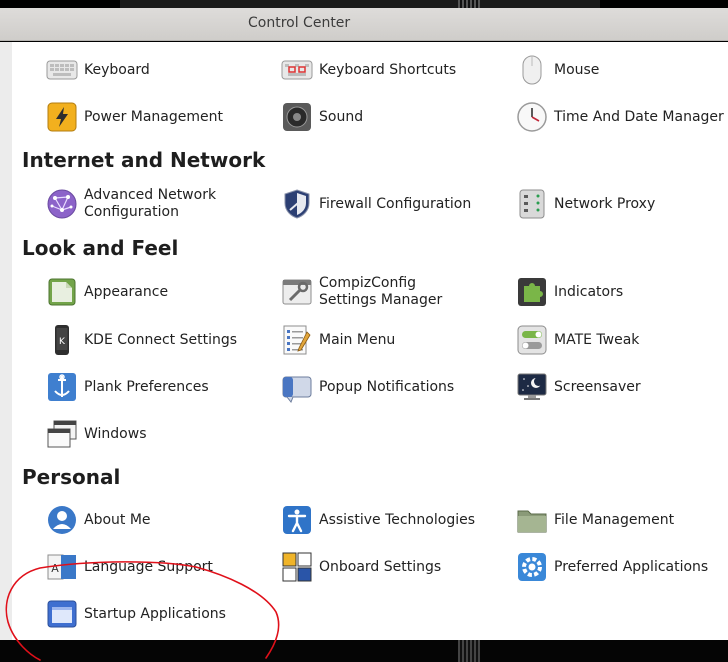 Image resolution: width=728 pixels, height=662 pixels. Describe the element at coordinates (364, 651) in the screenshot. I see `bottom-screen-bar` at that location.